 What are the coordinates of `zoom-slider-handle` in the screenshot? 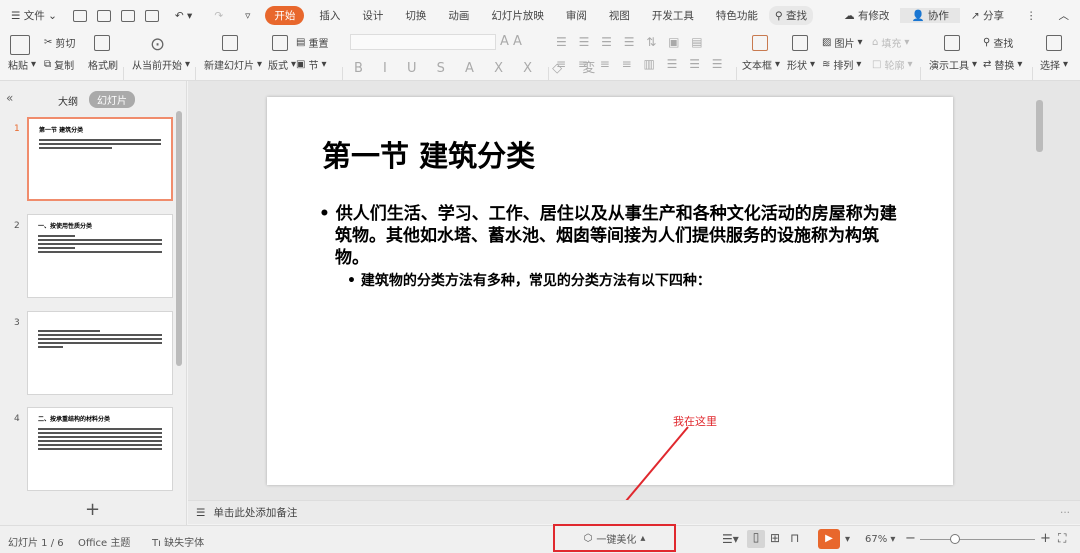 It's located at (955, 539).